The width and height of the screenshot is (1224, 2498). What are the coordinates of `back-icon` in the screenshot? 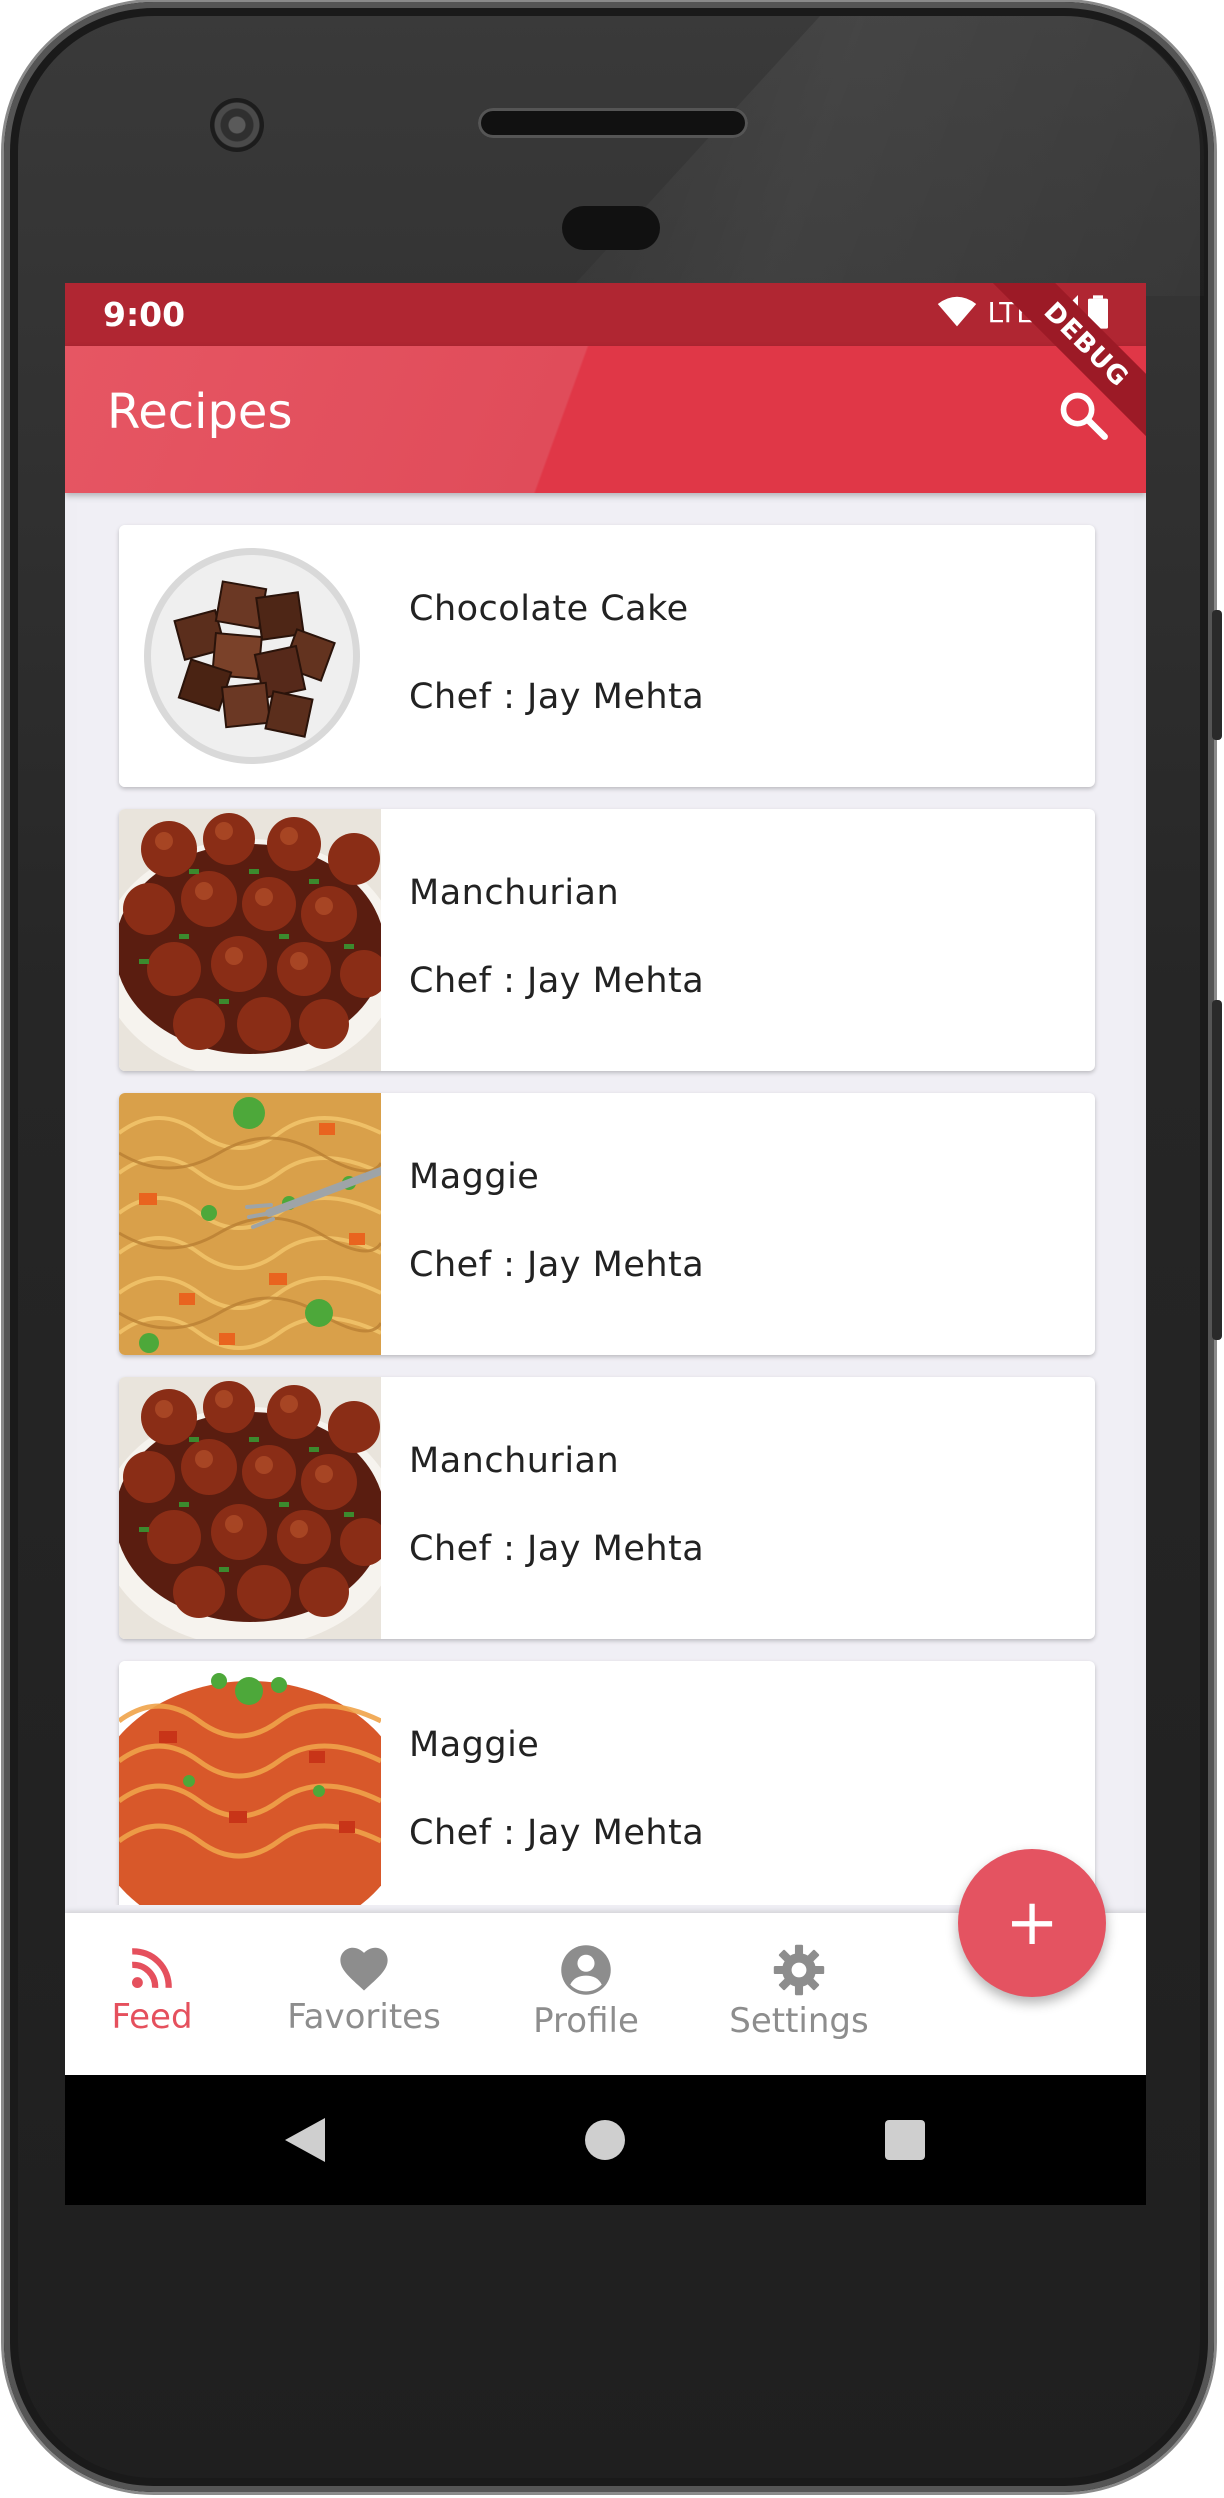 It's located at (305, 2140).